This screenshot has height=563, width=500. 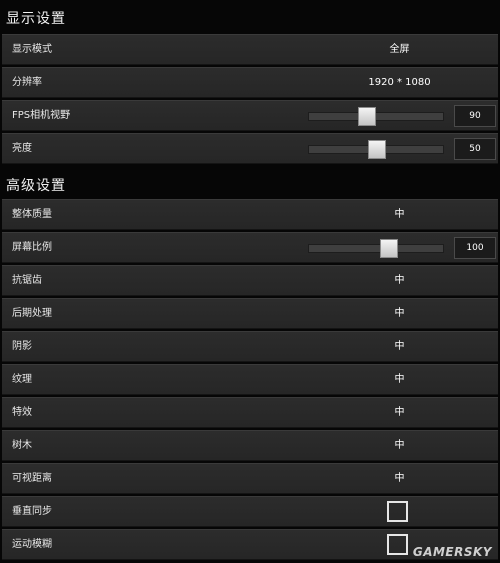 I want to click on shadows-row: 阴影 中, so click(x=250, y=346).